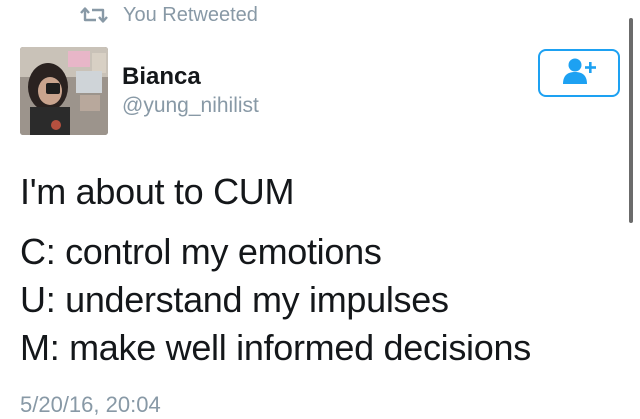 The height and width of the screenshot is (419, 640). I want to click on retweet-icon, so click(94, 15).